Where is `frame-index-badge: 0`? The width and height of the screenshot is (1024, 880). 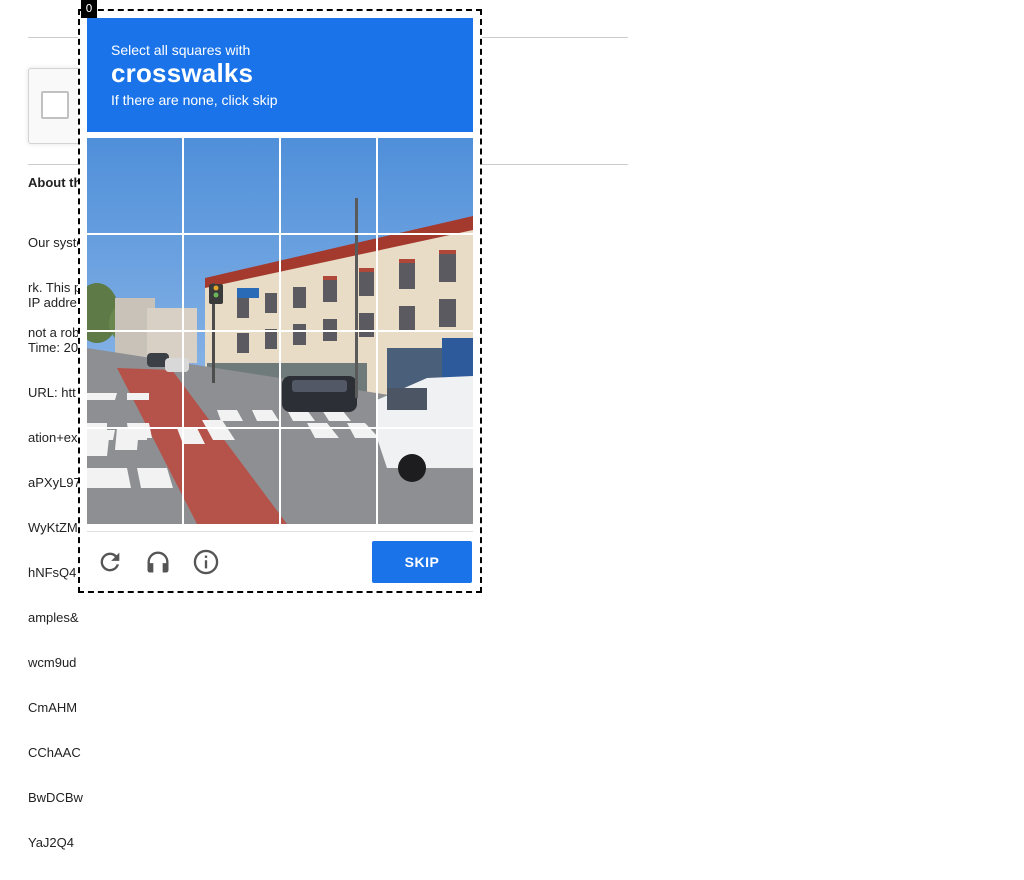
frame-index-badge: 0 is located at coordinates (89, 9).